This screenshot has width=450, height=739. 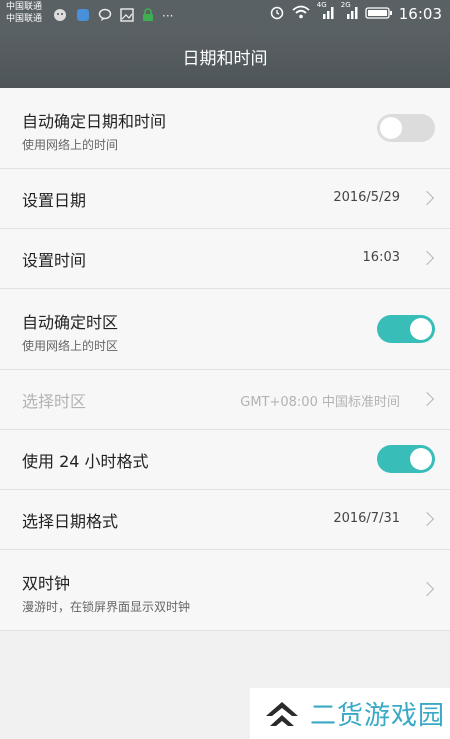 I want to click on date-format-value: 2016/7/31, so click(x=366, y=518).